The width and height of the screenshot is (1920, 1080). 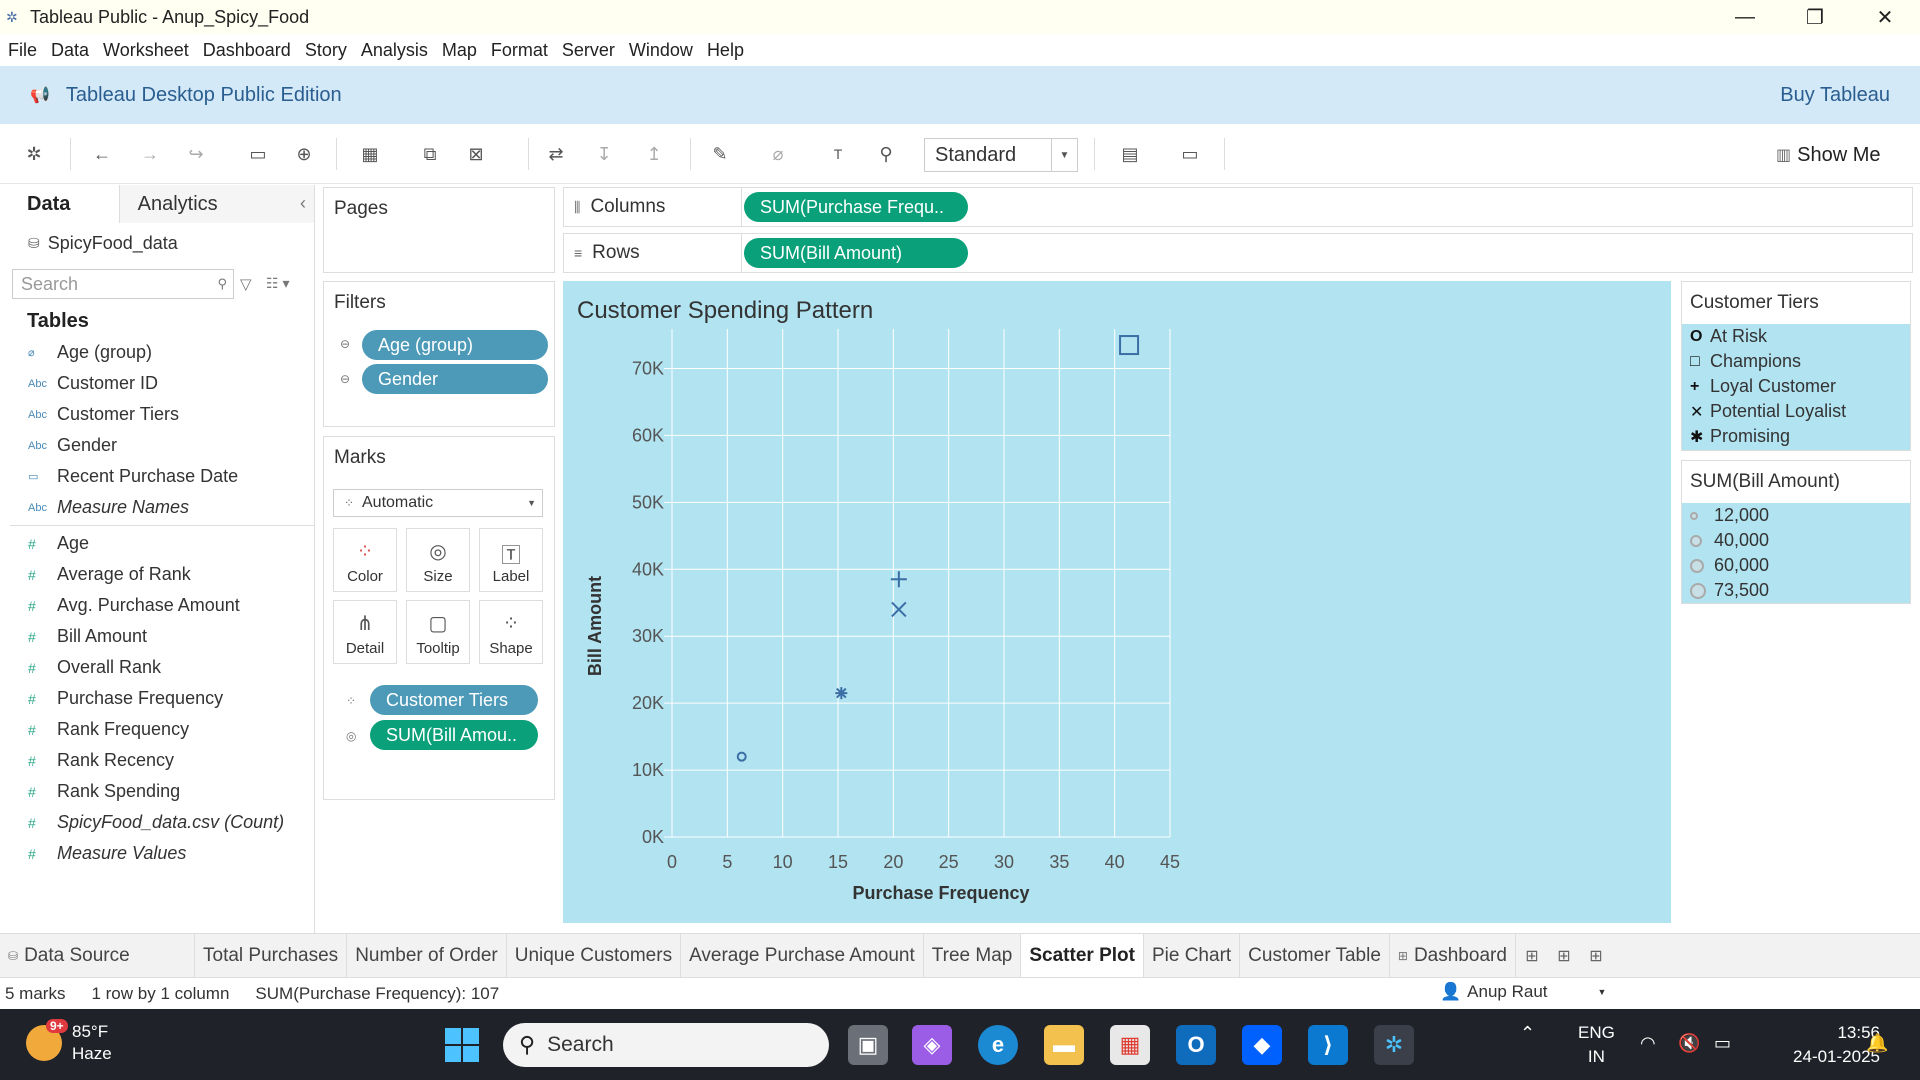 What do you see at coordinates (70, 50) in the screenshot?
I see `menu-data: Data` at bounding box center [70, 50].